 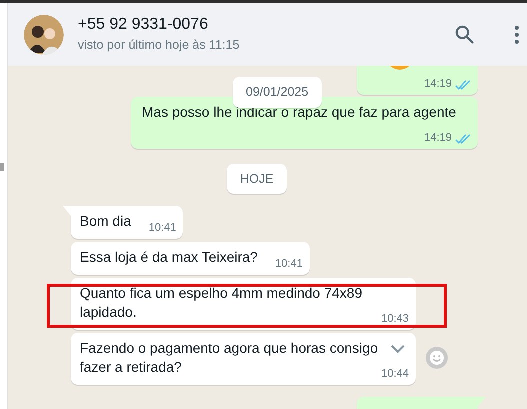 I want to click on message-text: Bom dia, so click(x=106, y=221).